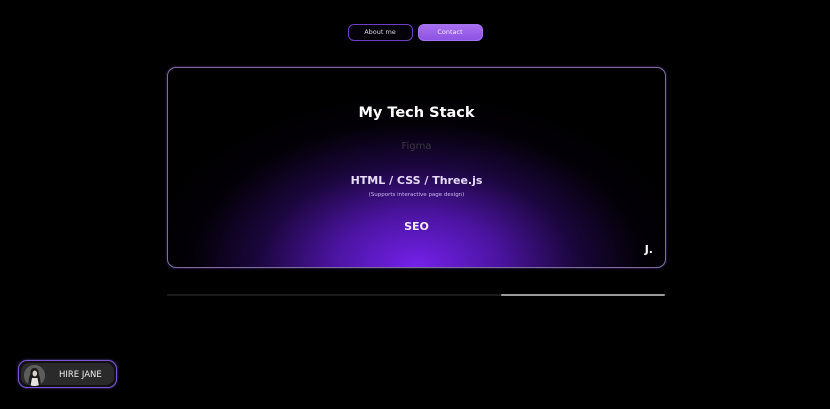 Image resolution: width=830 pixels, height=409 pixels. What do you see at coordinates (380, 32) in the screenshot?
I see `about-me-button: About me` at bounding box center [380, 32].